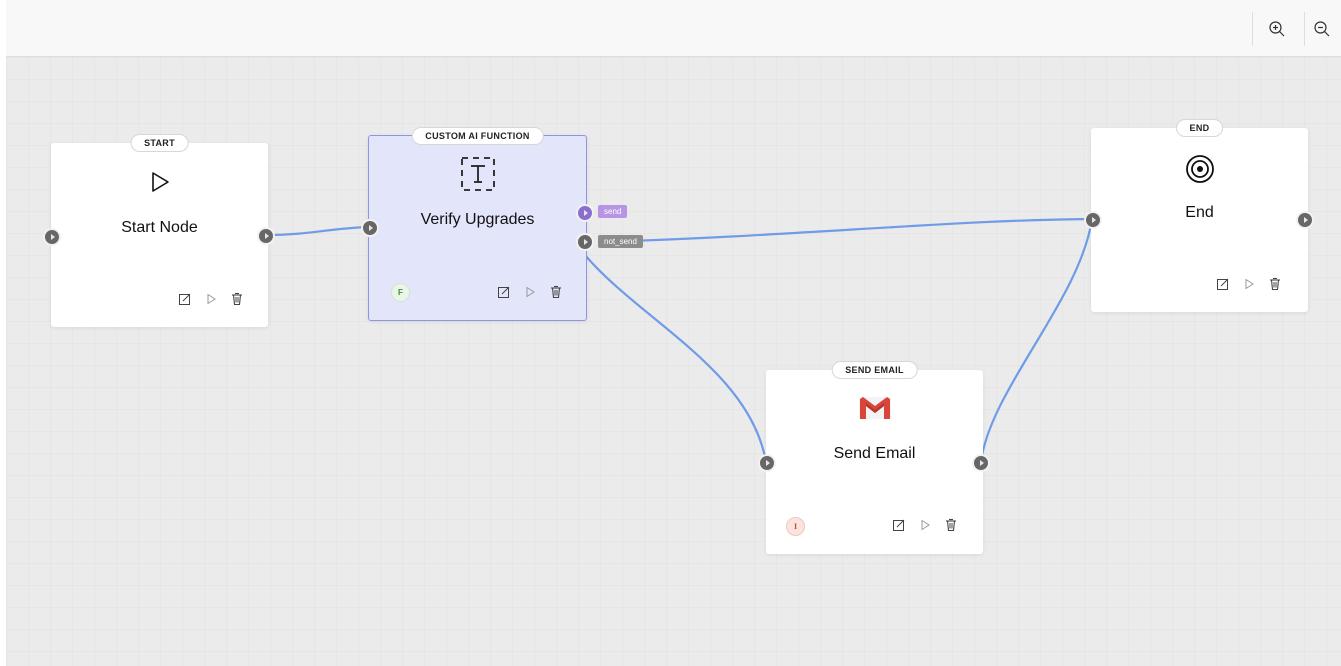  What do you see at coordinates (478, 174) in the screenshot?
I see `text-box-icon` at bounding box center [478, 174].